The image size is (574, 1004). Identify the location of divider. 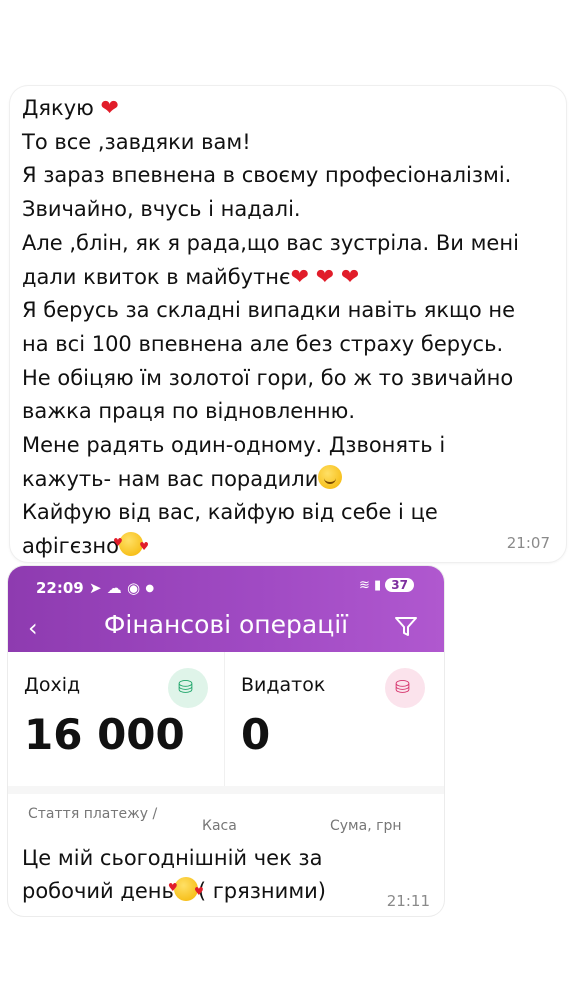
(226, 790).